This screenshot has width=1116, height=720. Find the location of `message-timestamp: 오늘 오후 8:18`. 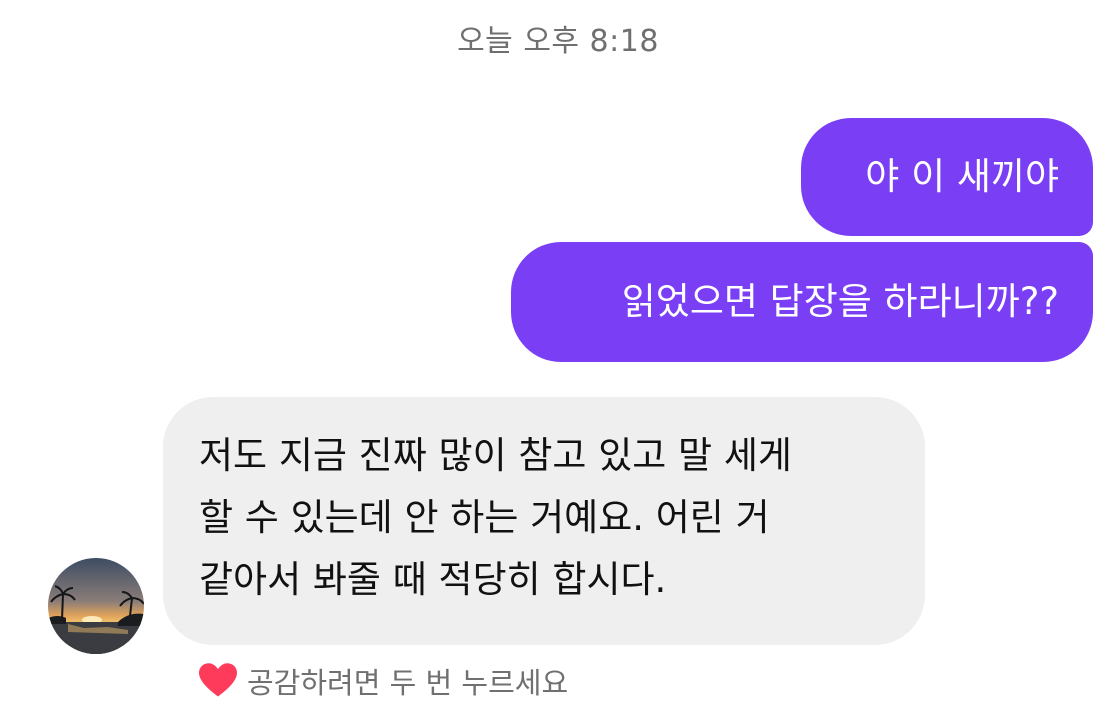

message-timestamp: 오늘 오후 8:18 is located at coordinates (558, 41).